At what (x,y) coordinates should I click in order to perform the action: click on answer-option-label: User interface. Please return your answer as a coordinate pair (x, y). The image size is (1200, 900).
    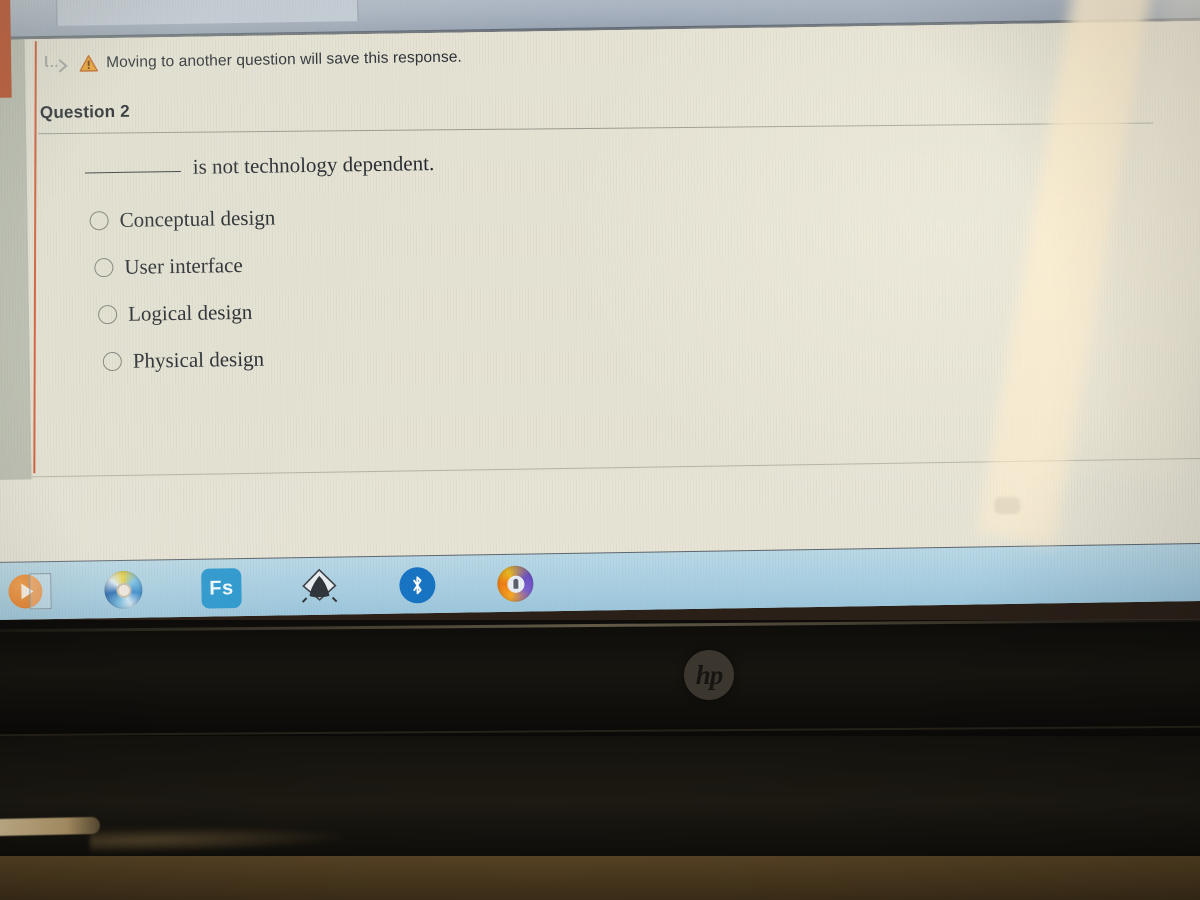
    Looking at the image, I should click on (183, 266).